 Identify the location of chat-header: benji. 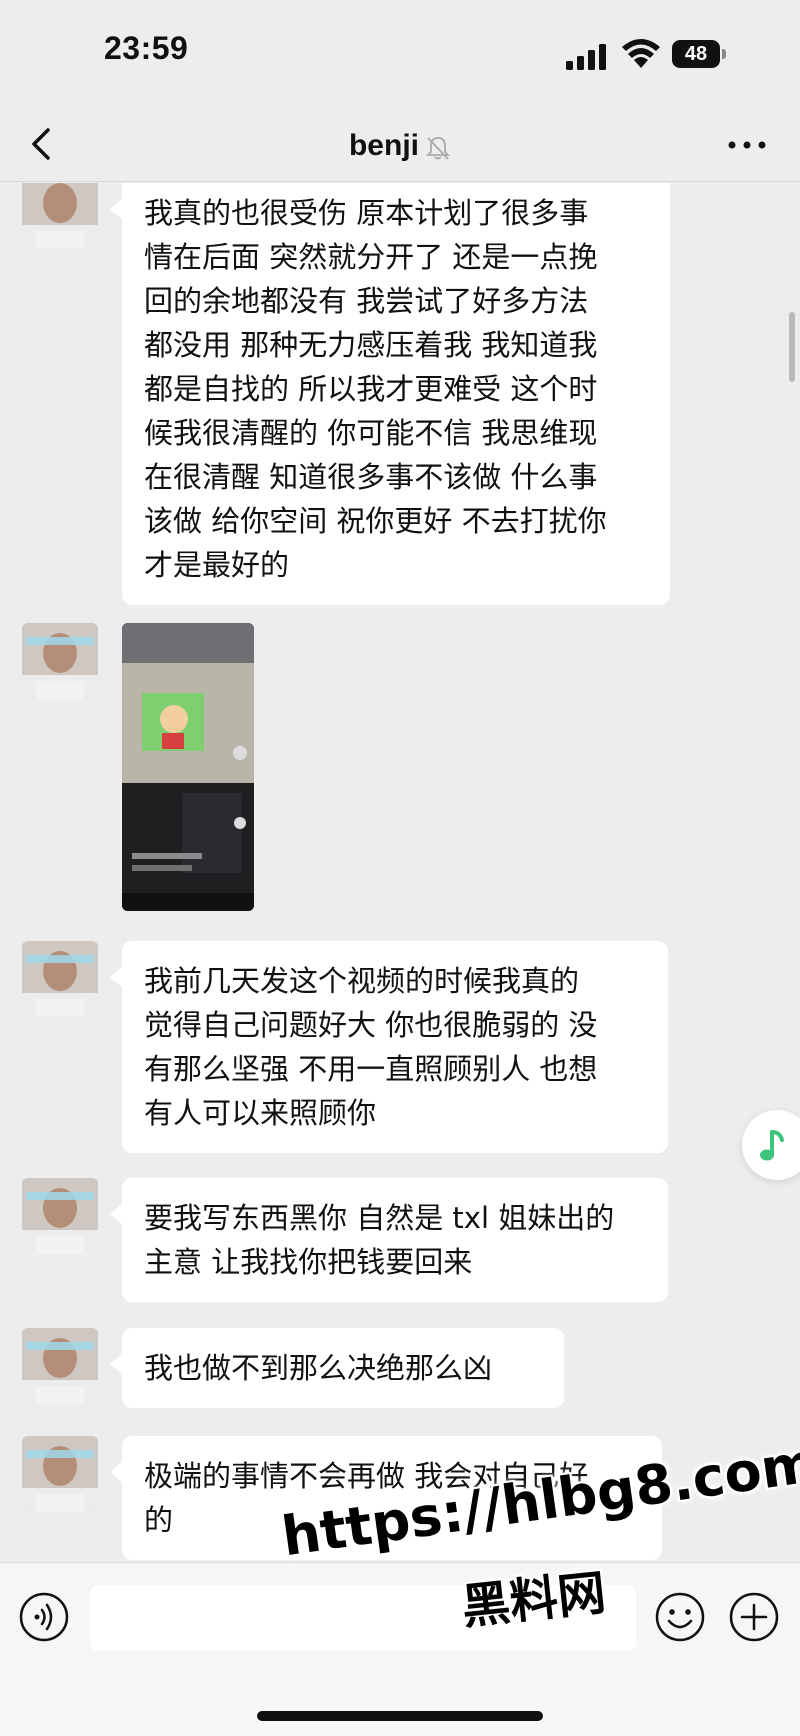
(400, 146).